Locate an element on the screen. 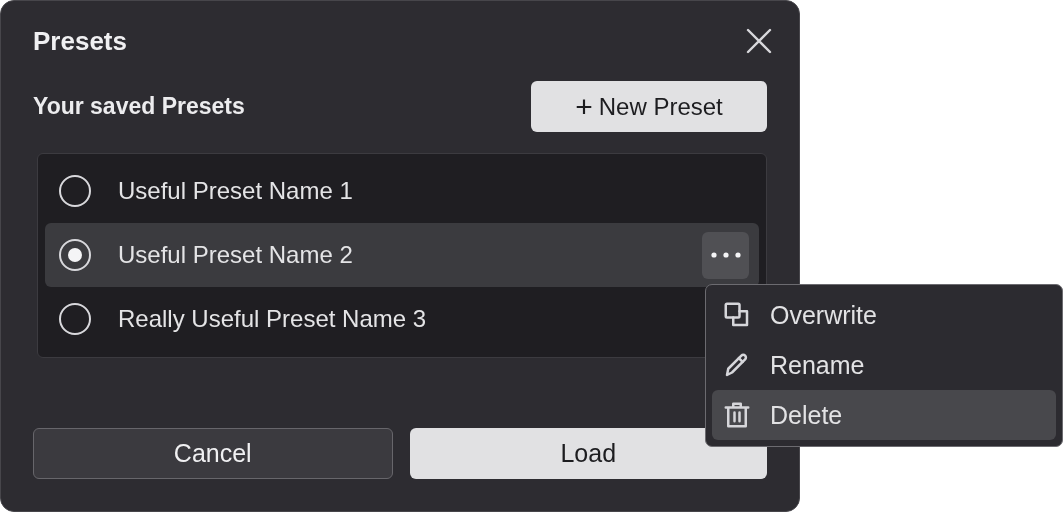  preset-name: Useful Preset Name 2 is located at coordinates (235, 255).